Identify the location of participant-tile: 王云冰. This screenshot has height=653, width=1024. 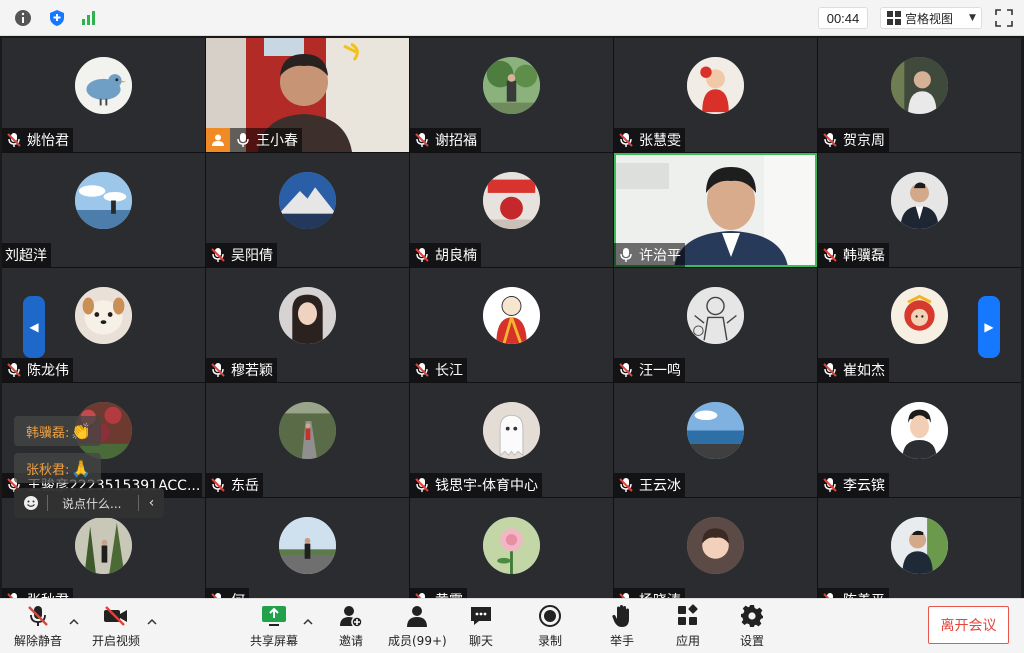
(715, 440).